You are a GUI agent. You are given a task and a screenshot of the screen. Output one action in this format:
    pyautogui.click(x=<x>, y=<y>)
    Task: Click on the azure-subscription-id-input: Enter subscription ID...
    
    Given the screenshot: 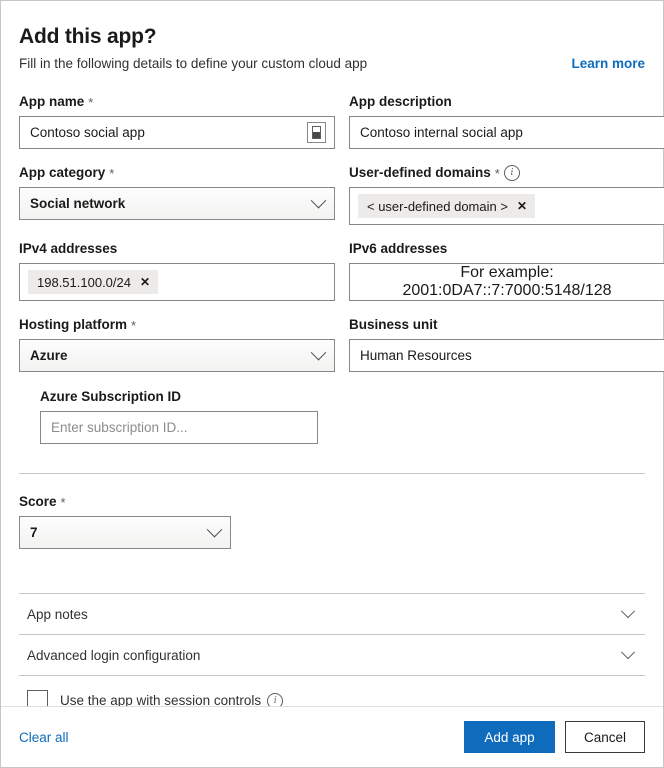 What is the action you would take?
    pyautogui.click(x=179, y=427)
    